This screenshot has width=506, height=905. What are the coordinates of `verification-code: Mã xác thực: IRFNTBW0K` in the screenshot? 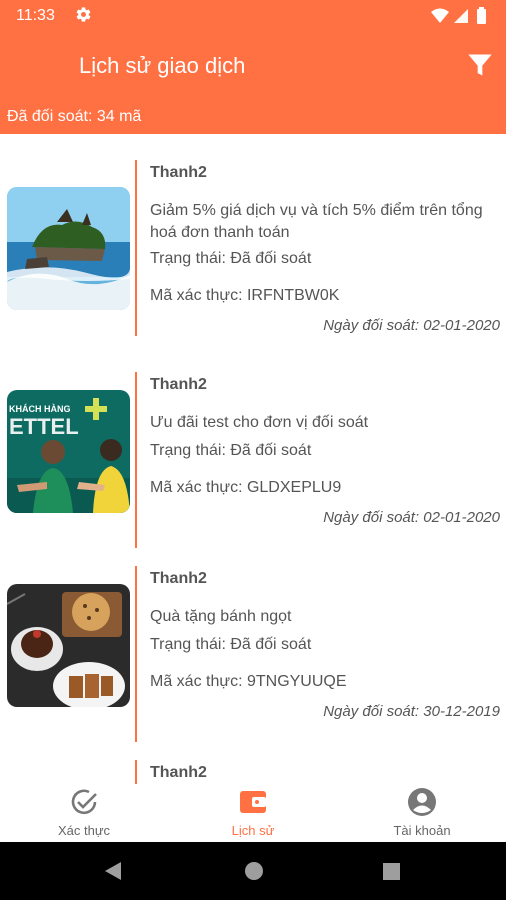 It's located at (245, 295).